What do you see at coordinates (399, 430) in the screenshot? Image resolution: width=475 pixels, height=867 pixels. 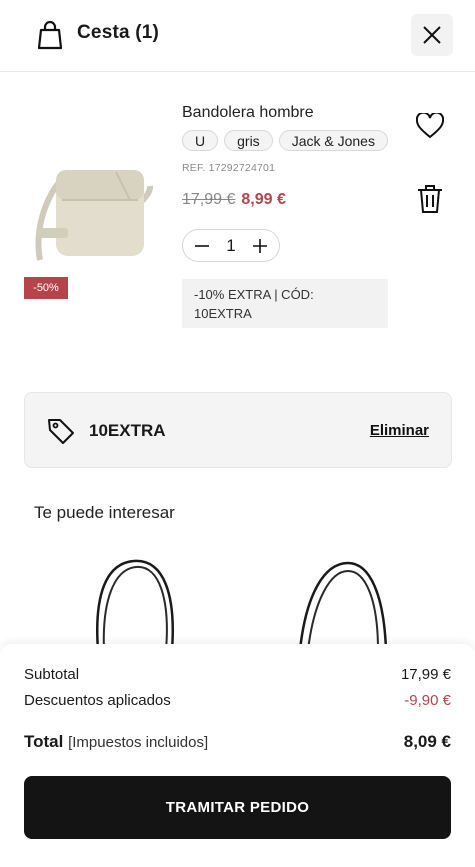 I see `remove-coupon-link: Eliminar` at bounding box center [399, 430].